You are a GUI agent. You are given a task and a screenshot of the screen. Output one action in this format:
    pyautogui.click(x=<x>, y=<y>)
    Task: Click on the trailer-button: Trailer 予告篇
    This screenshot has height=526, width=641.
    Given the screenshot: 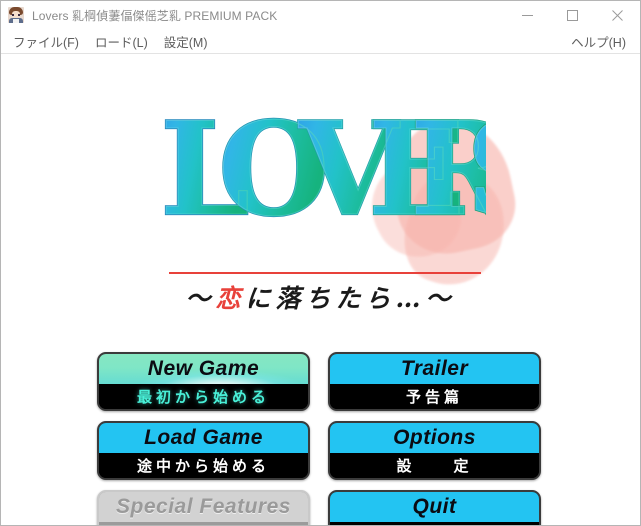 What is the action you would take?
    pyautogui.click(x=434, y=381)
    